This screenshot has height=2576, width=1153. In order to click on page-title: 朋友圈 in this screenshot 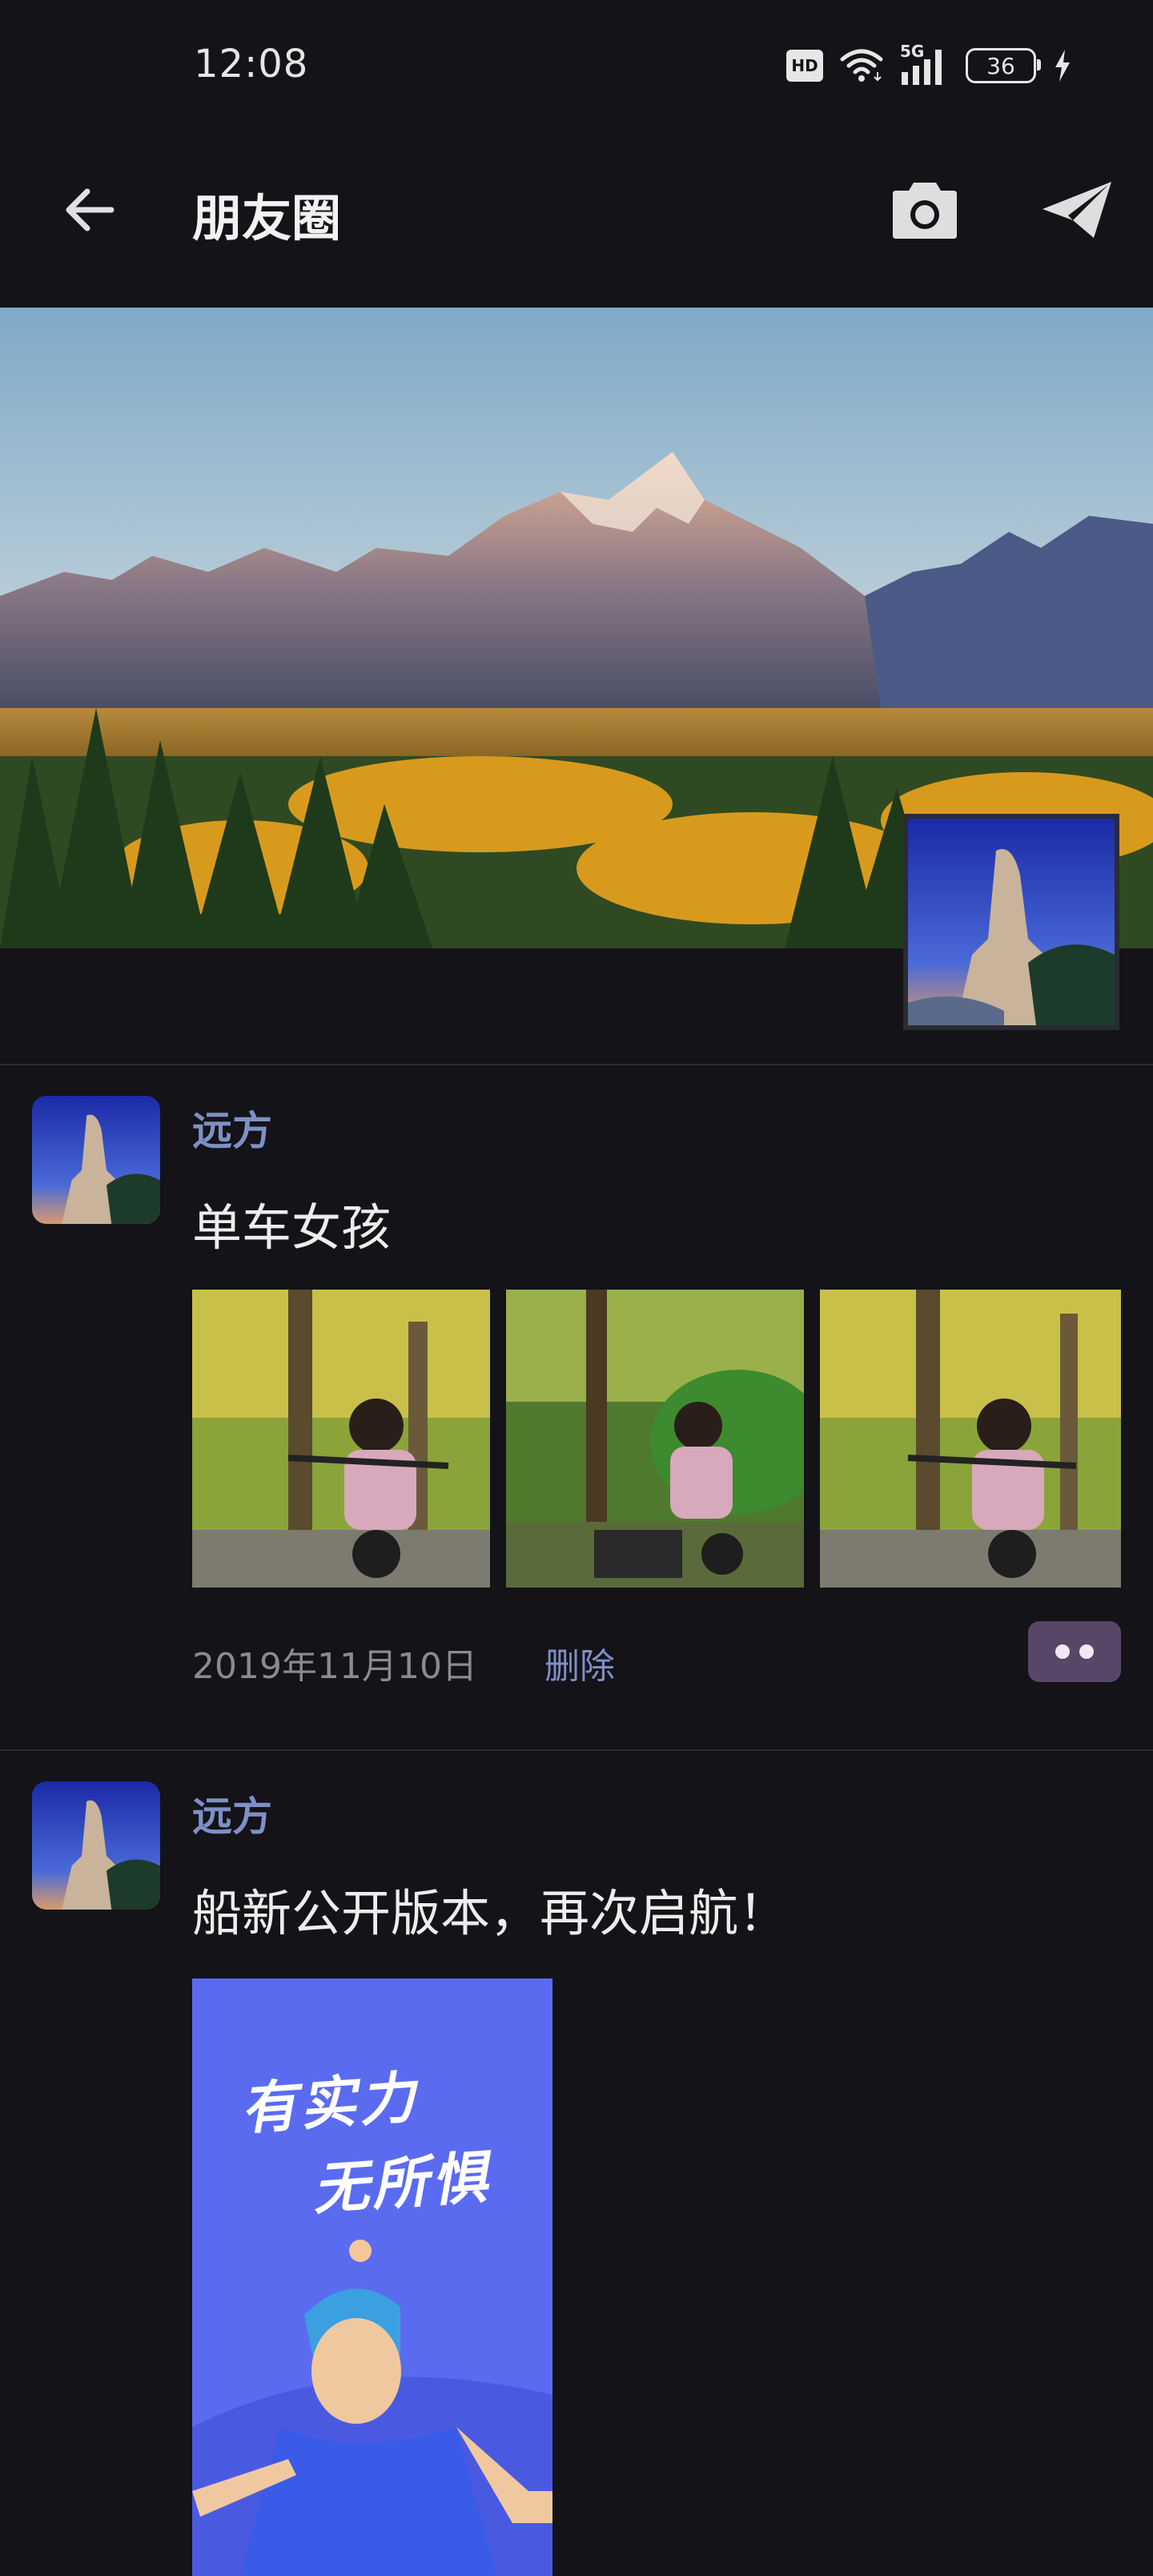, I will do `click(267, 218)`.